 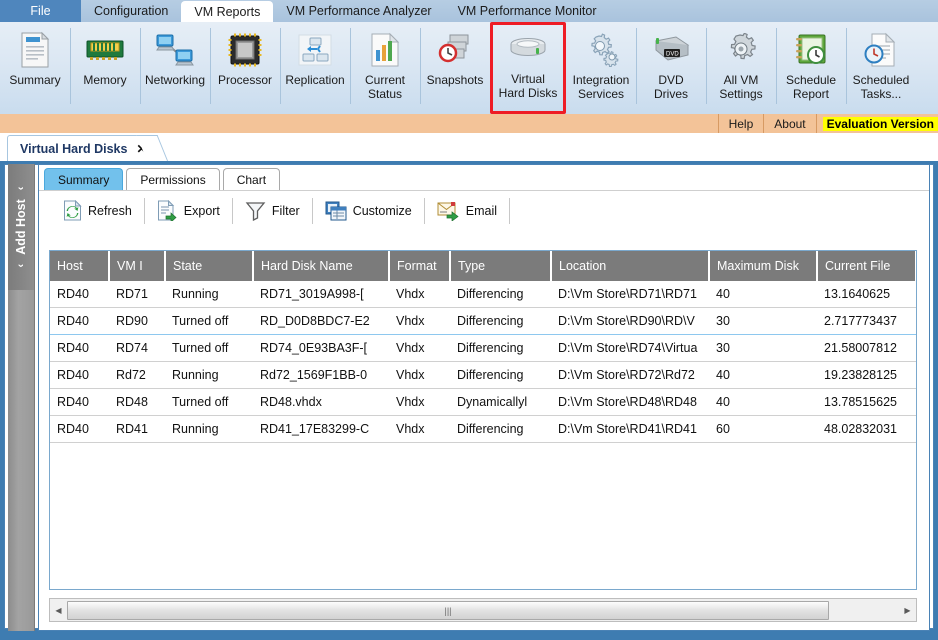 I want to click on cell-vm-name: RD48, so click(x=137, y=402).